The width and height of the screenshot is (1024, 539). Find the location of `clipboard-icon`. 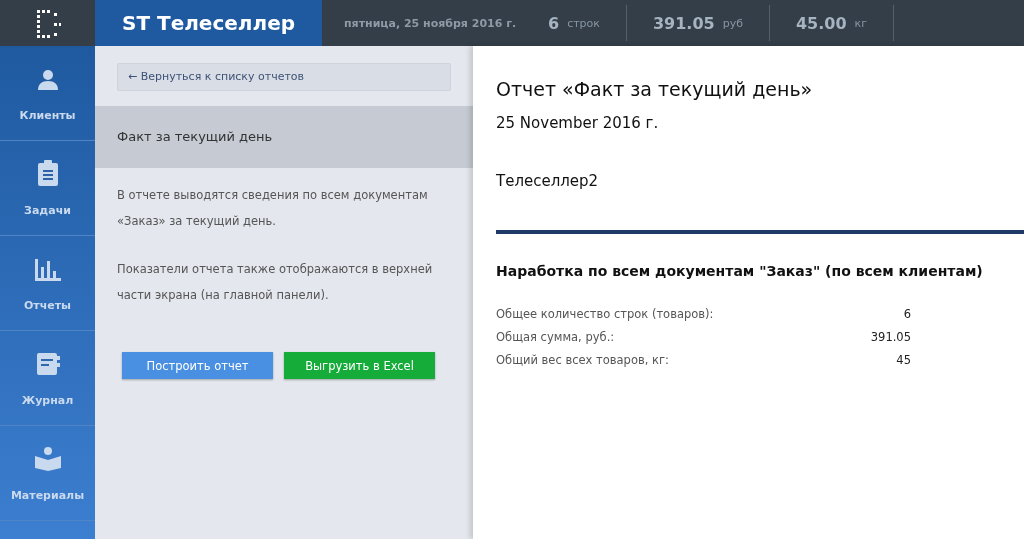

clipboard-icon is located at coordinates (47, 172).